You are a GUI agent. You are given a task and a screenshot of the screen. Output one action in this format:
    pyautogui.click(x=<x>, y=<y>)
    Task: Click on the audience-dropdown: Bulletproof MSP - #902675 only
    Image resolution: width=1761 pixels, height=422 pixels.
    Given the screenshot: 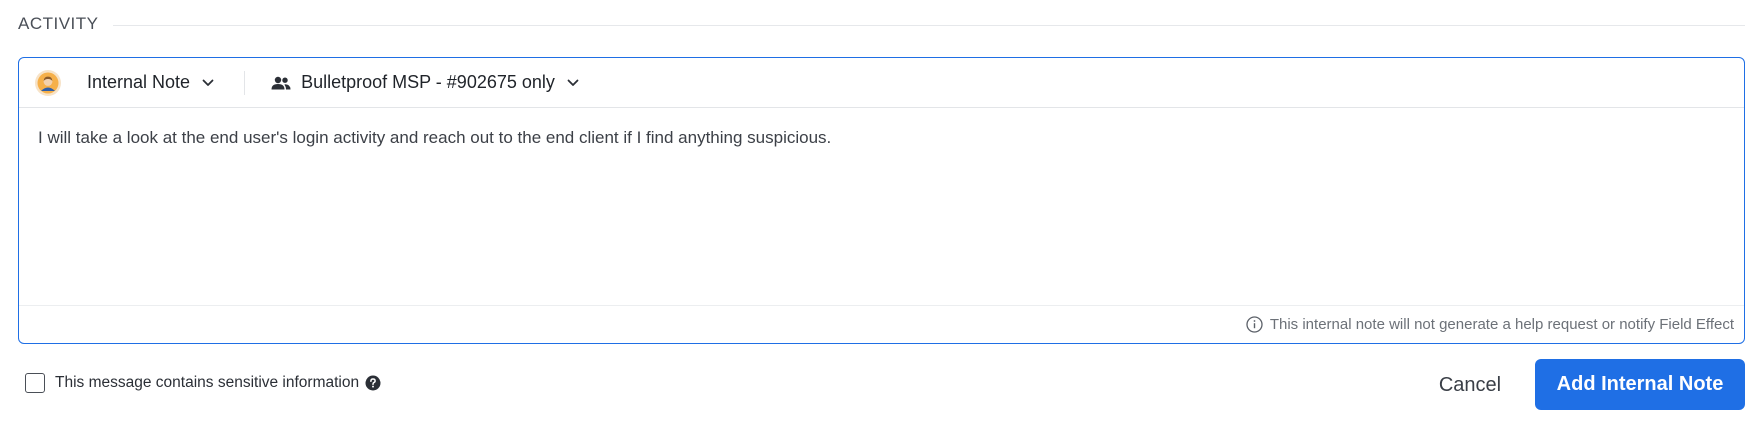 What is the action you would take?
    pyautogui.click(x=425, y=83)
    